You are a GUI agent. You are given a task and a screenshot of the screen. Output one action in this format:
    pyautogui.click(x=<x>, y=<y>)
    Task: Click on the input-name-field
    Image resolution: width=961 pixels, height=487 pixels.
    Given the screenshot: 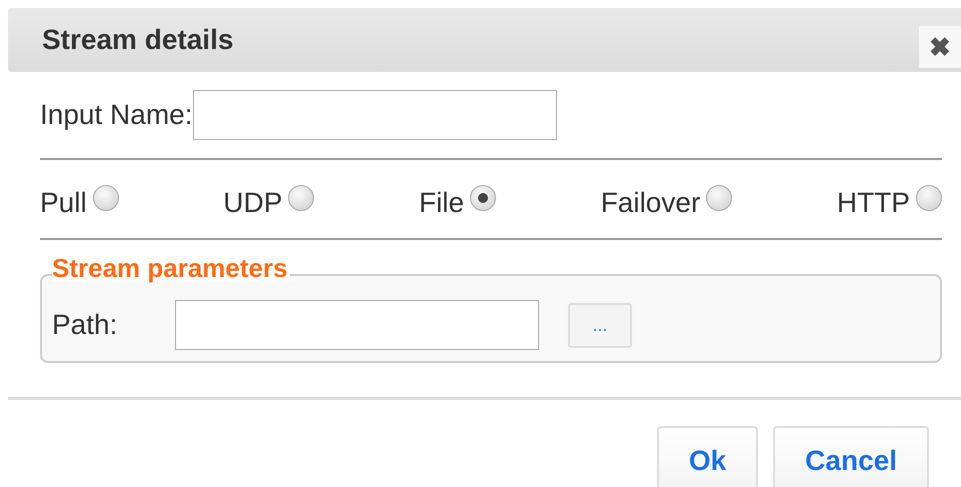 What is the action you would take?
    pyautogui.click(x=374, y=115)
    